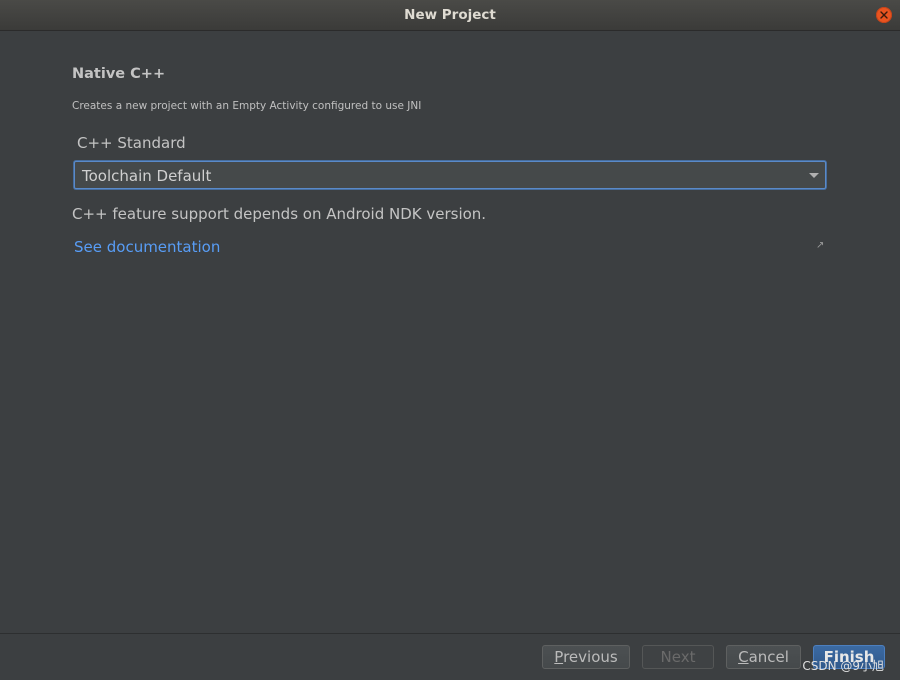 The height and width of the screenshot is (680, 900). What do you see at coordinates (590, 657) in the screenshot?
I see `previous-label: revious` at bounding box center [590, 657].